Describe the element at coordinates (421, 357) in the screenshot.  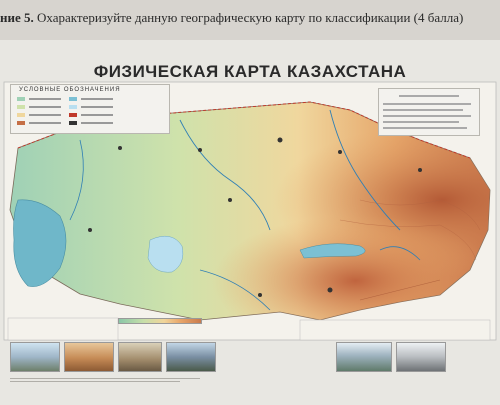
I see `wolf-photo-icon` at that location.